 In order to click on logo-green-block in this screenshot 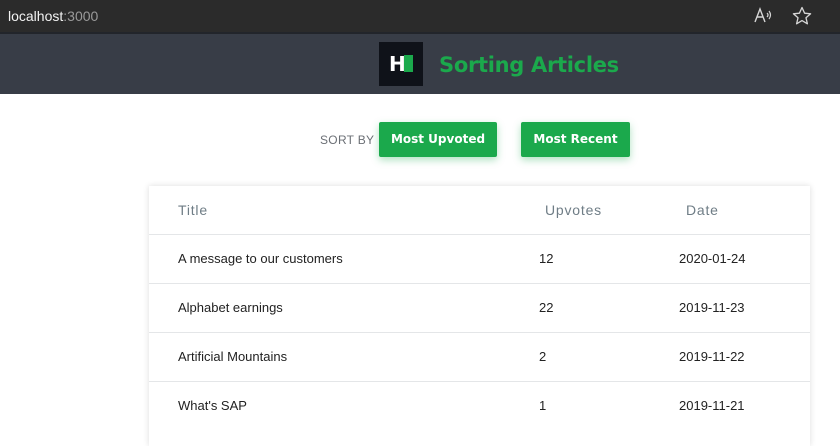, I will do `click(408, 63)`.